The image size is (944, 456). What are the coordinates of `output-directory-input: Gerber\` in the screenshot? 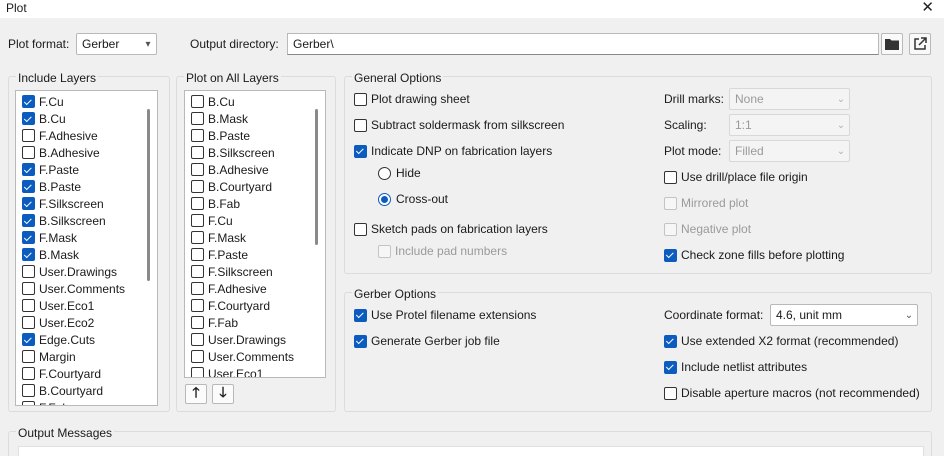 It's located at (583, 44).